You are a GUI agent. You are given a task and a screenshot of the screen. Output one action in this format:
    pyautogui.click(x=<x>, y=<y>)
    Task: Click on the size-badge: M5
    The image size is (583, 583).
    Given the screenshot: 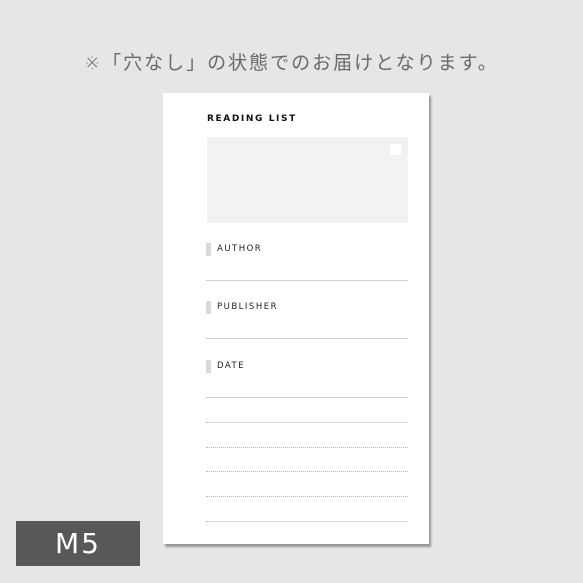 What is the action you would take?
    pyautogui.click(x=78, y=543)
    